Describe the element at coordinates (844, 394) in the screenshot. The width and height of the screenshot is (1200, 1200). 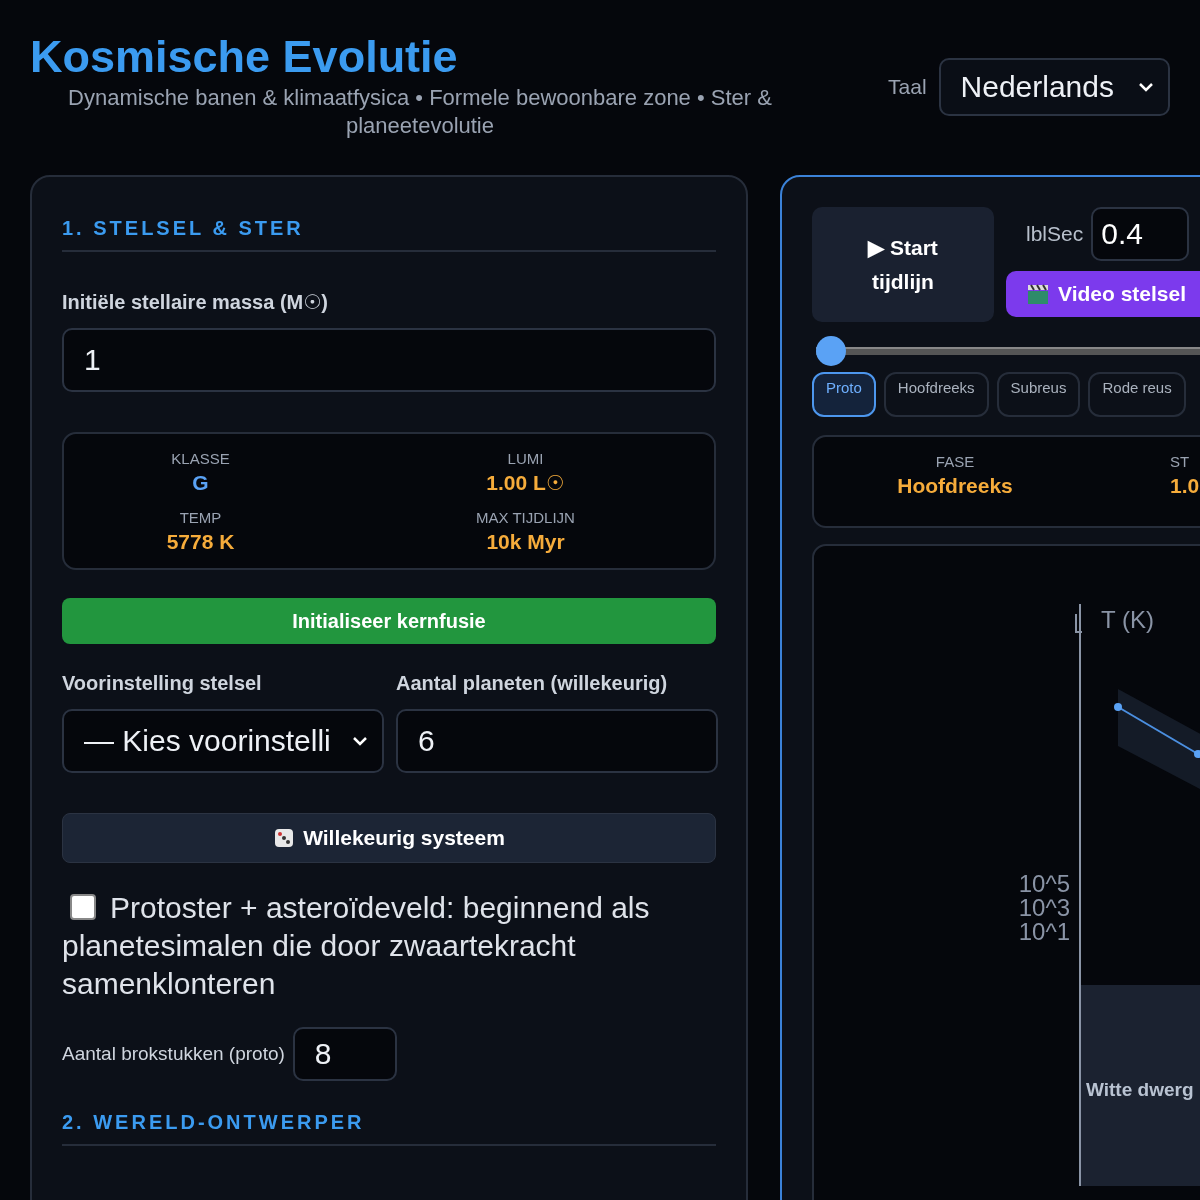
I see `phase-tab: Proto` at that location.